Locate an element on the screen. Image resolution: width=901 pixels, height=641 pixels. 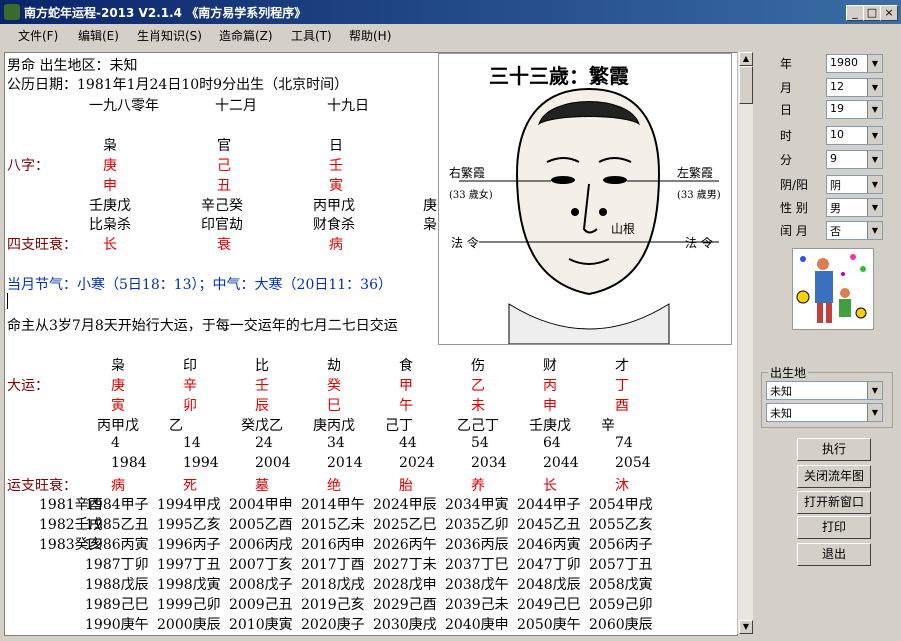
liunian-cell: 1996丙子 is located at coordinates (189, 545).